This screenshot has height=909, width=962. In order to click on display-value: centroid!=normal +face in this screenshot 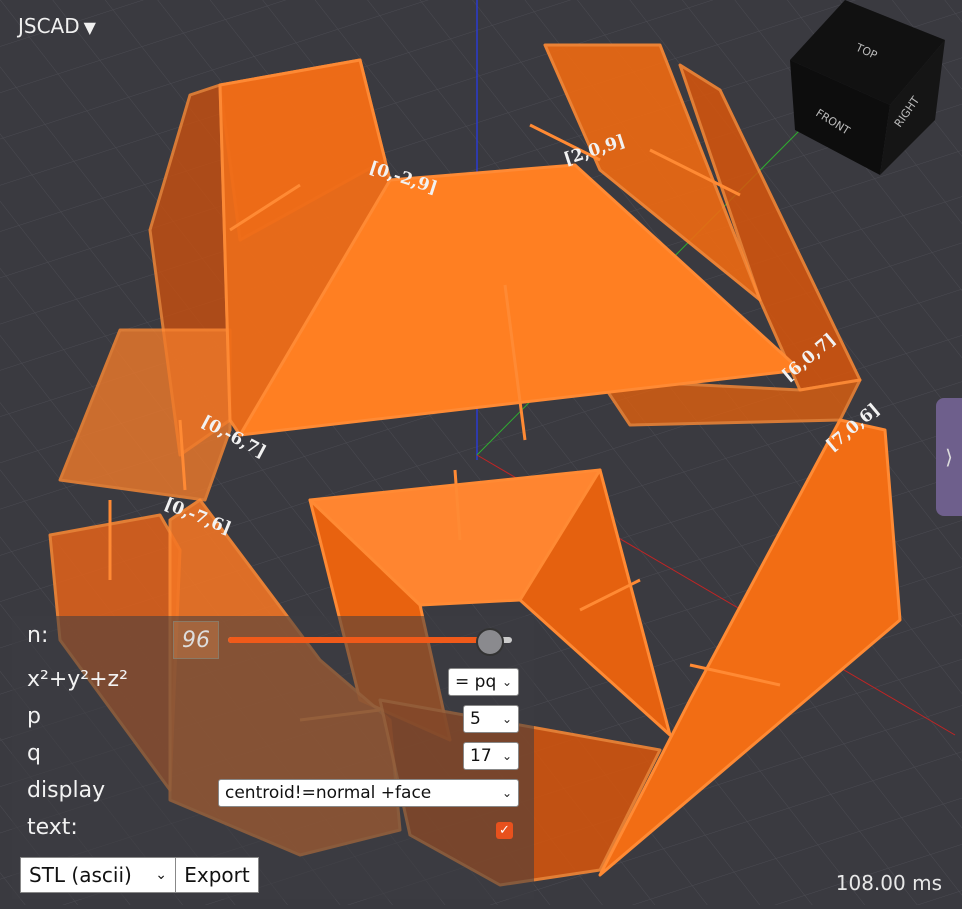, I will do `click(328, 793)`.